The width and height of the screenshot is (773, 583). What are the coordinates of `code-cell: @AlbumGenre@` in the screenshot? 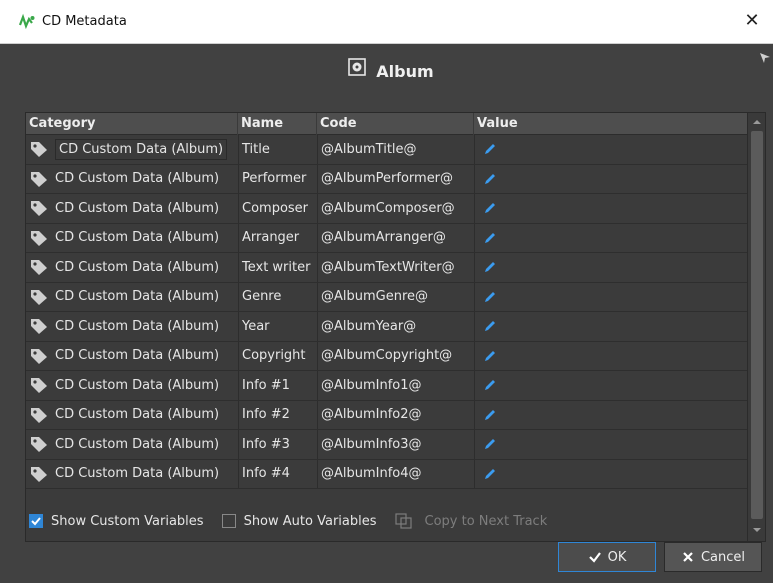 It's located at (395, 296).